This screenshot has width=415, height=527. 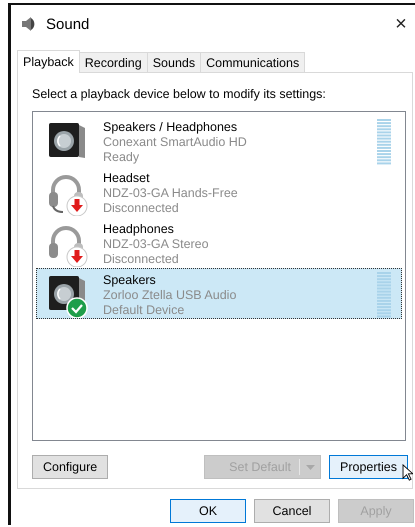 I want to click on tab: Communications, so click(x=253, y=62).